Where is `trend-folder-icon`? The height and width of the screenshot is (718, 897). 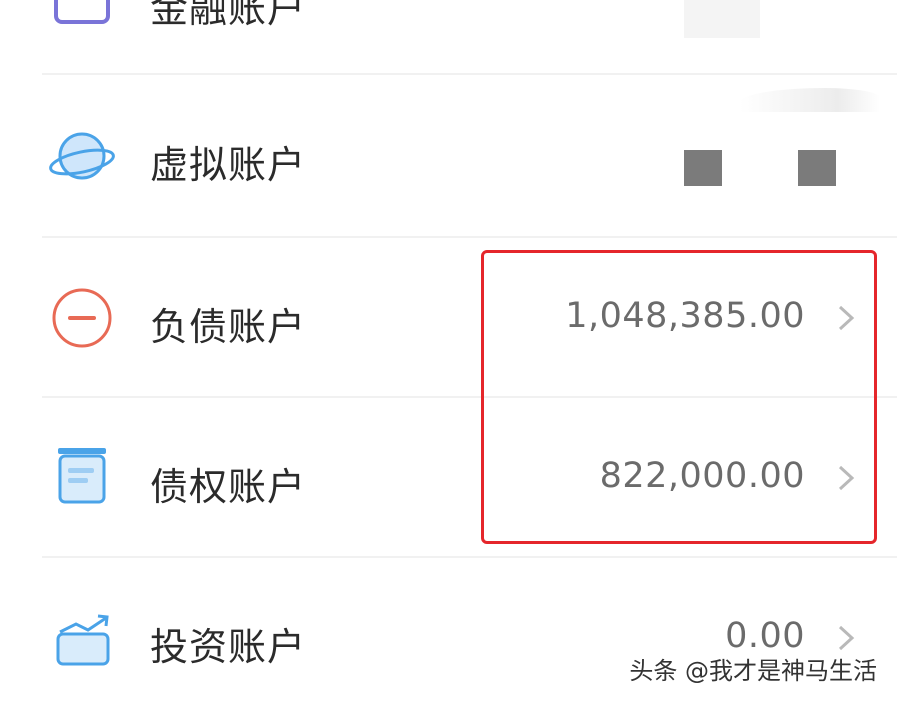 trend-folder-icon is located at coordinates (83, 640).